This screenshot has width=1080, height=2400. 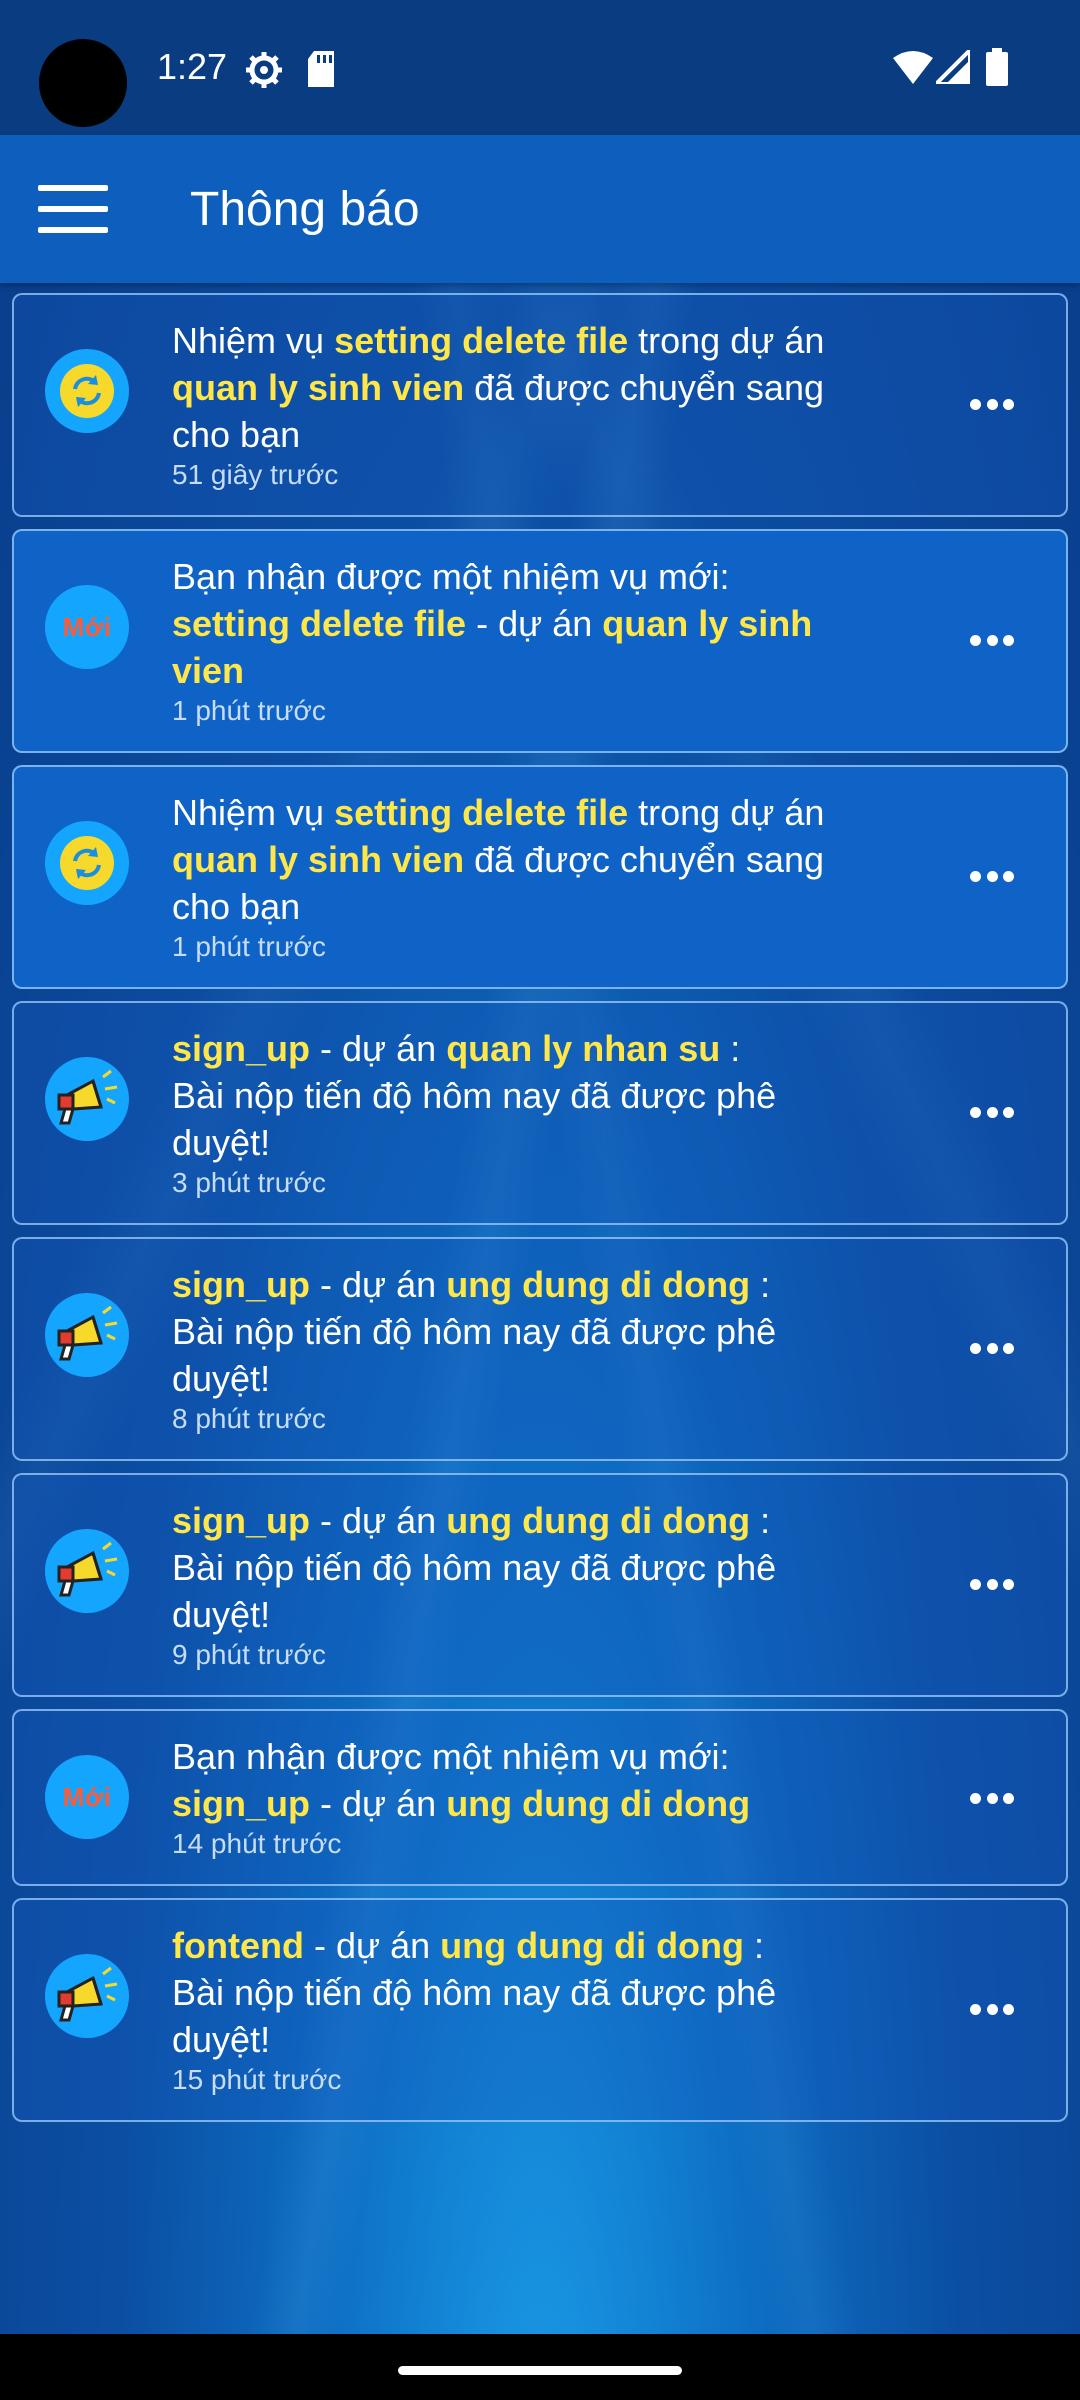 What do you see at coordinates (249, 1418) in the screenshot?
I see `notification-time: 8 phút trước` at bounding box center [249, 1418].